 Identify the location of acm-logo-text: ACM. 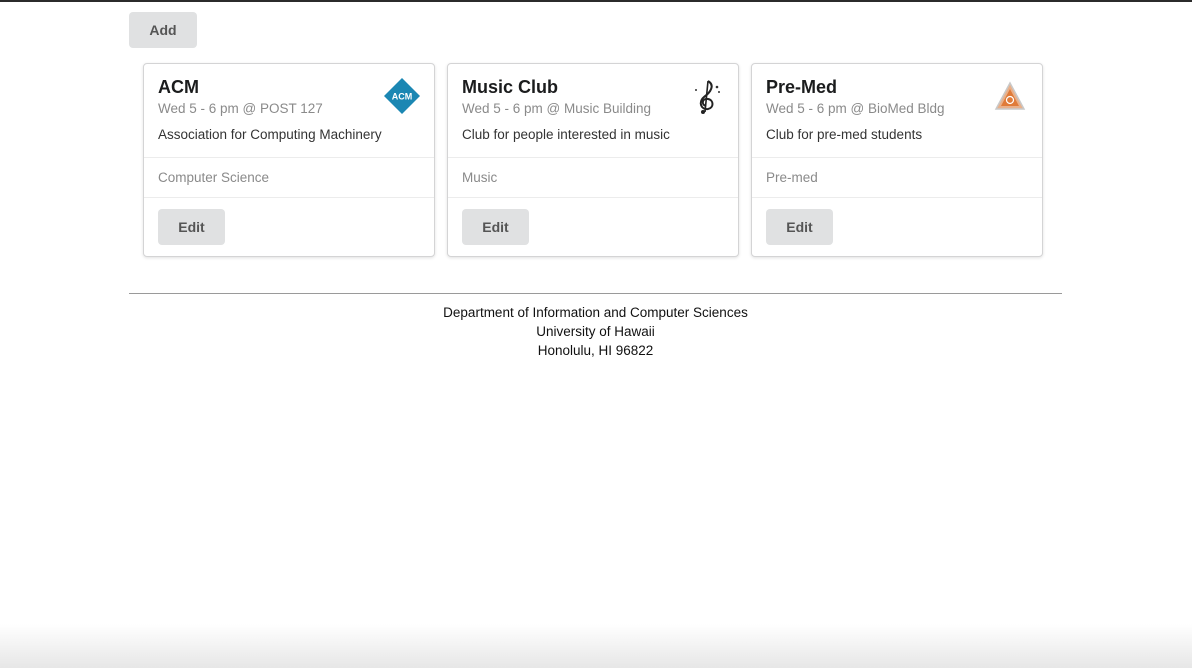
(402, 97).